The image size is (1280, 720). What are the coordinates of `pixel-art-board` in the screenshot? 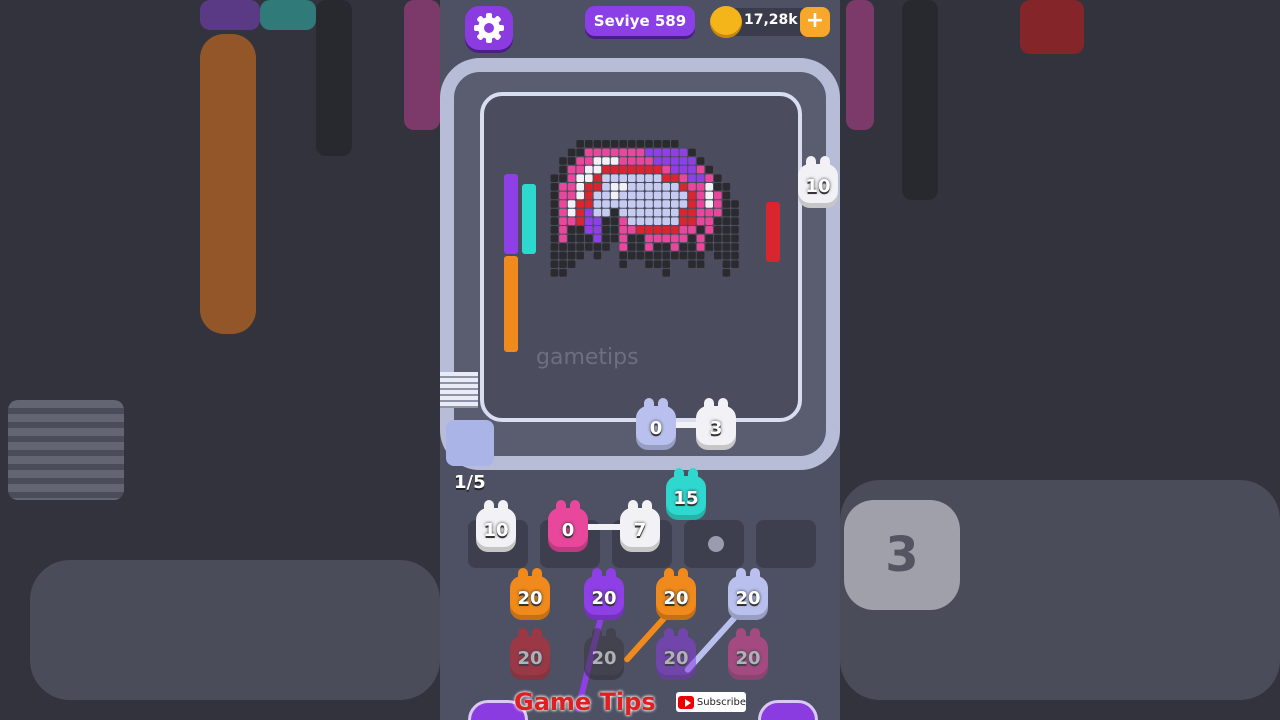 It's located at (642, 246).